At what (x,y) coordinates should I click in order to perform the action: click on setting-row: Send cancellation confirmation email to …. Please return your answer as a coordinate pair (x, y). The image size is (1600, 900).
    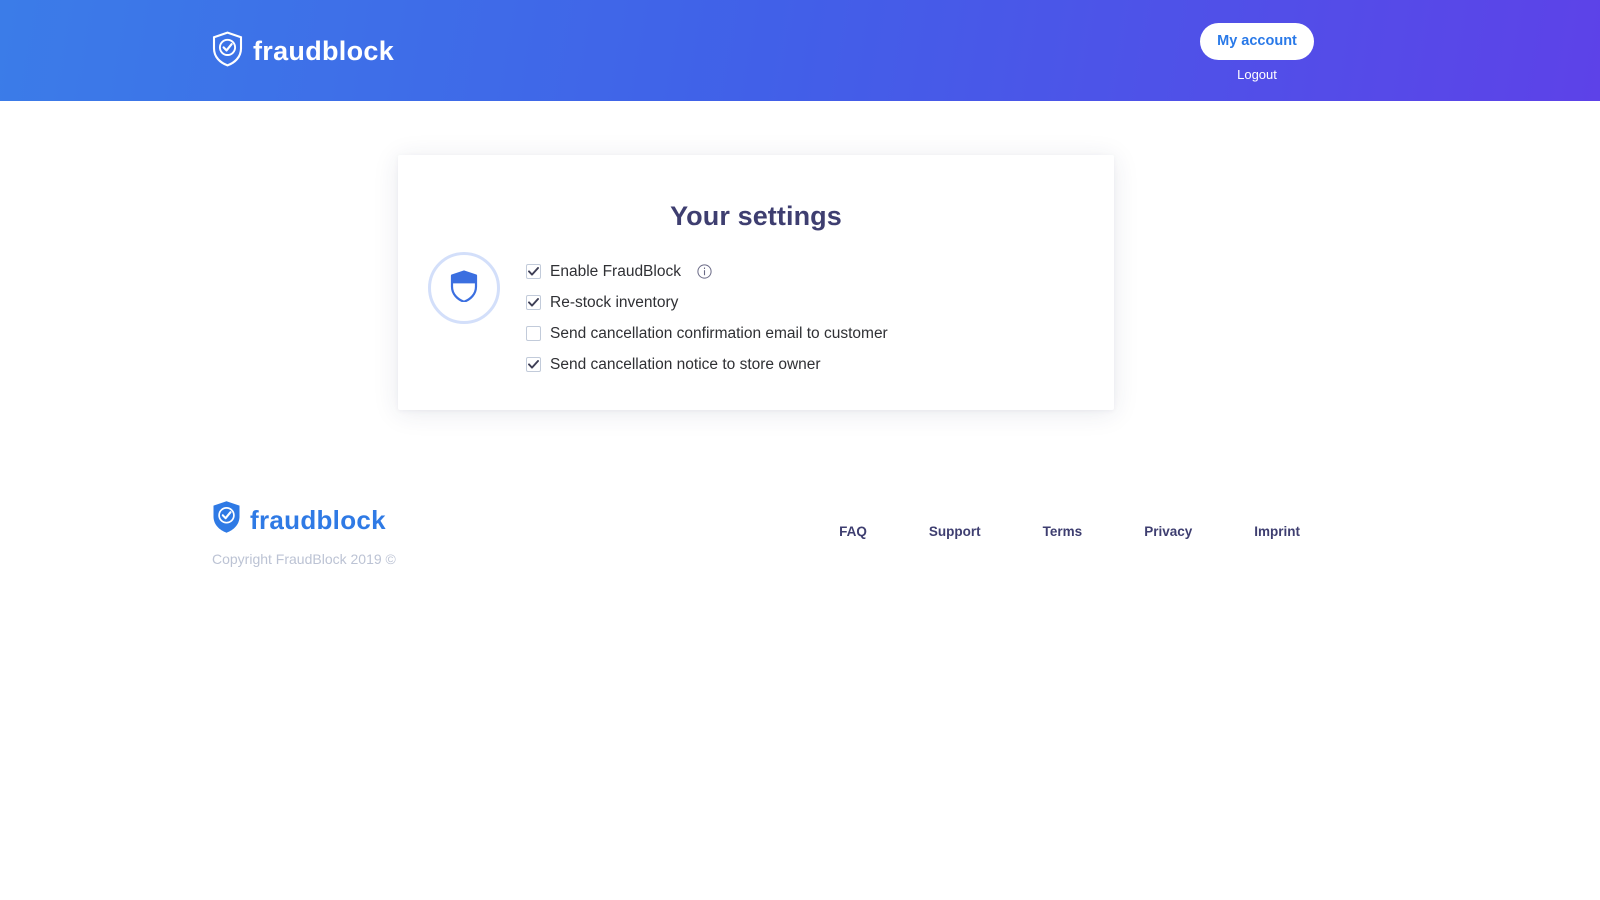
    Looking at the image, I should click on (820, 333).